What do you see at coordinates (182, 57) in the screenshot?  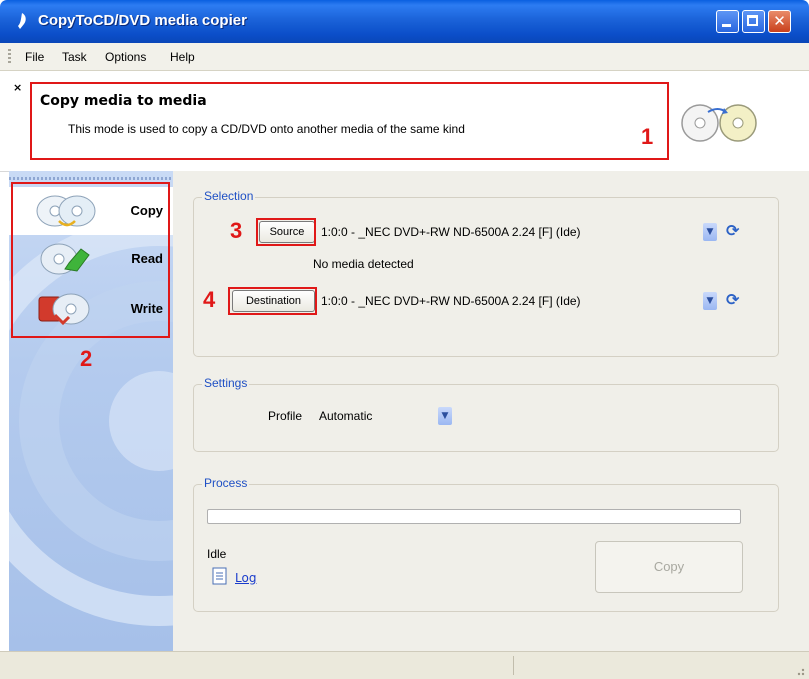 I see `menu-help: Help` at bounding box center [182, 57].